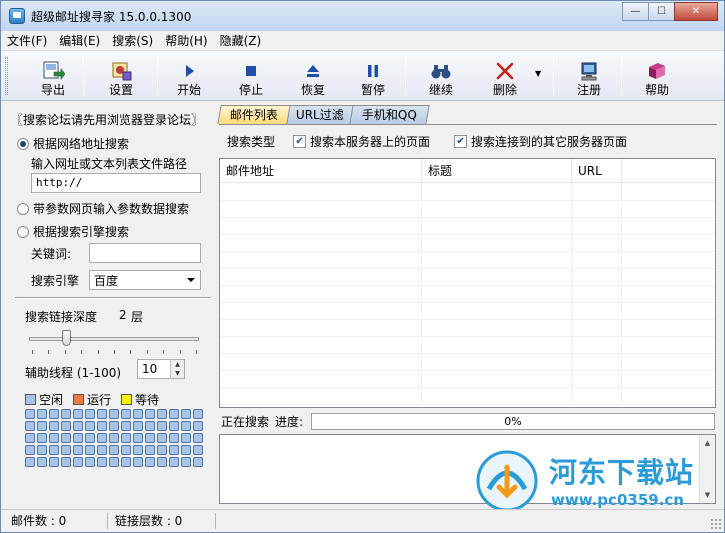 Image resolution: width=725 pixels, height=533 pixels. I want to click on toolbar-grip, so click(6, 76).